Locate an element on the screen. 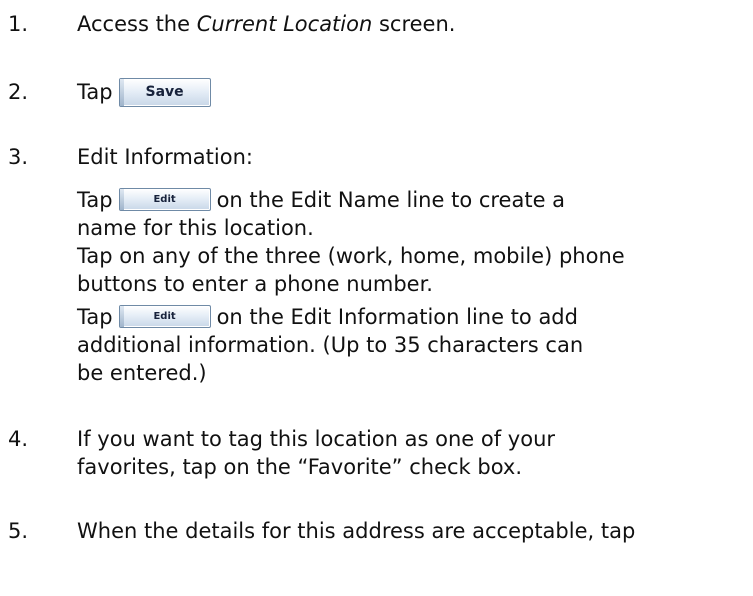 This screenshot has height=596, width=753. step-text: Tap Save is located at coordinates (407, 92).